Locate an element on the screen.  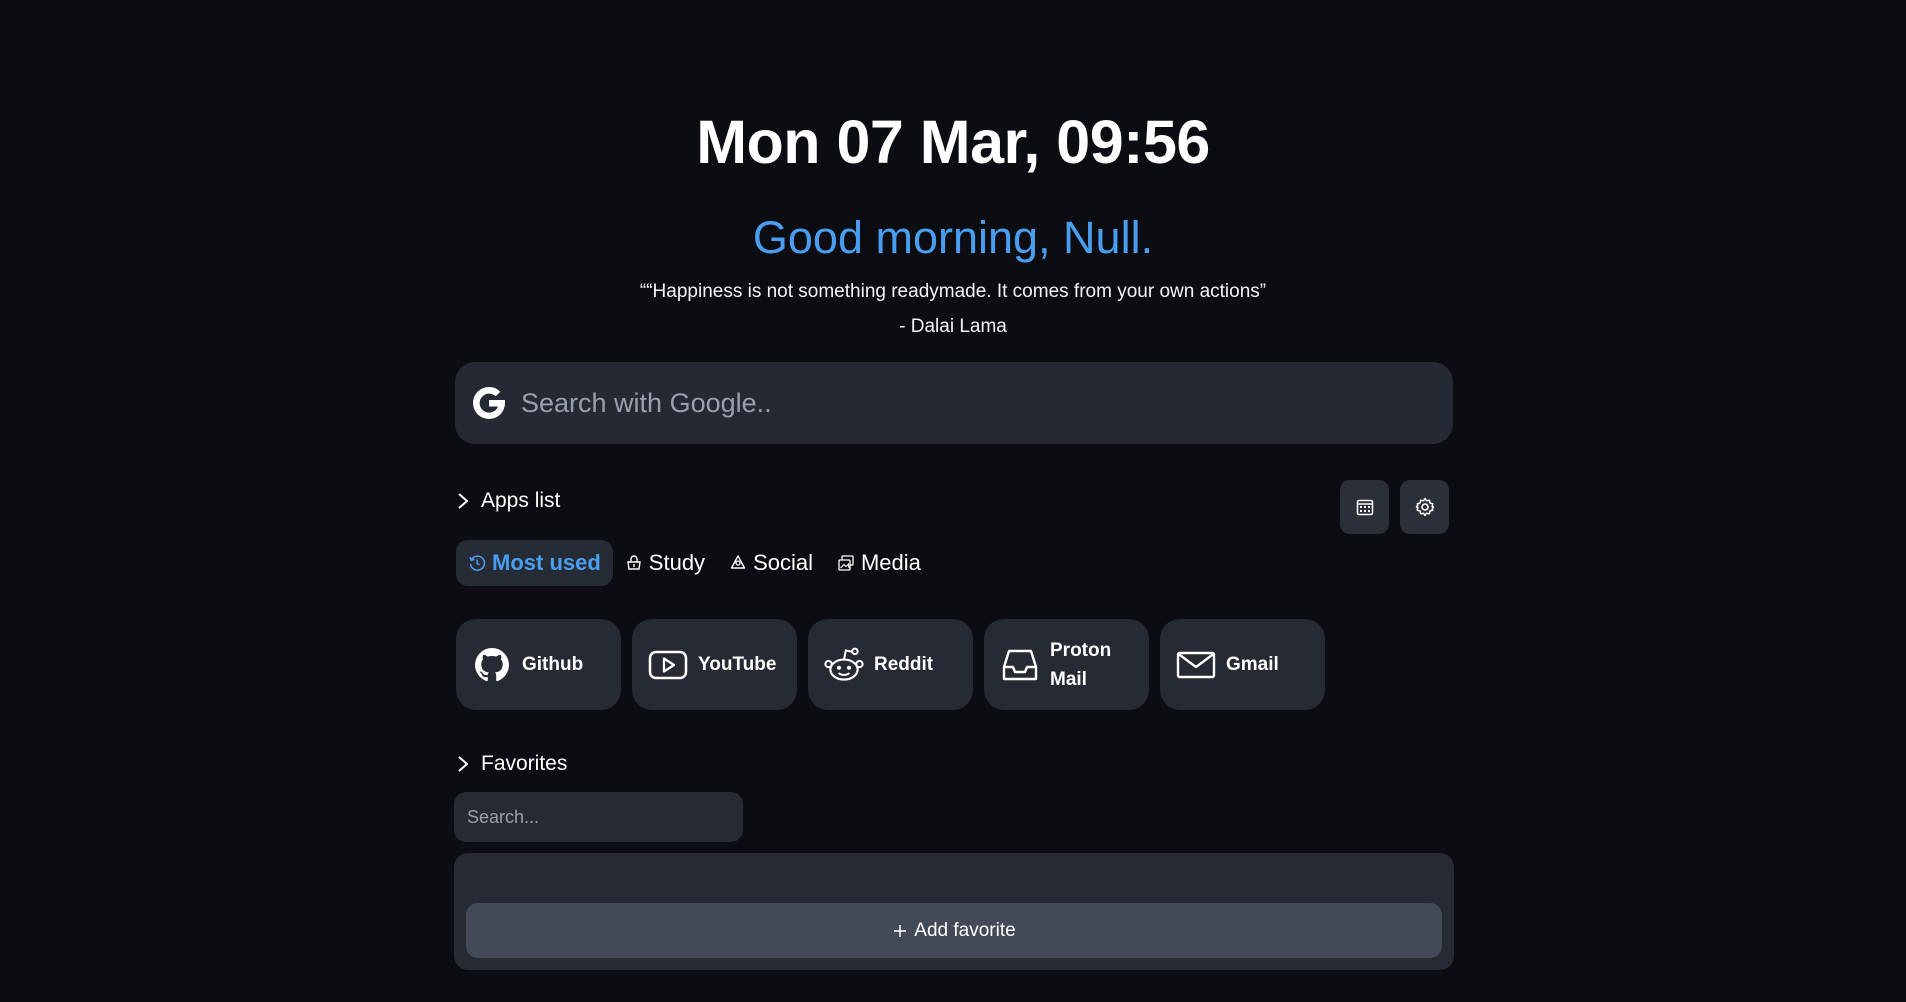
app-youtube: YouTube is located at coordinates (714, 664).